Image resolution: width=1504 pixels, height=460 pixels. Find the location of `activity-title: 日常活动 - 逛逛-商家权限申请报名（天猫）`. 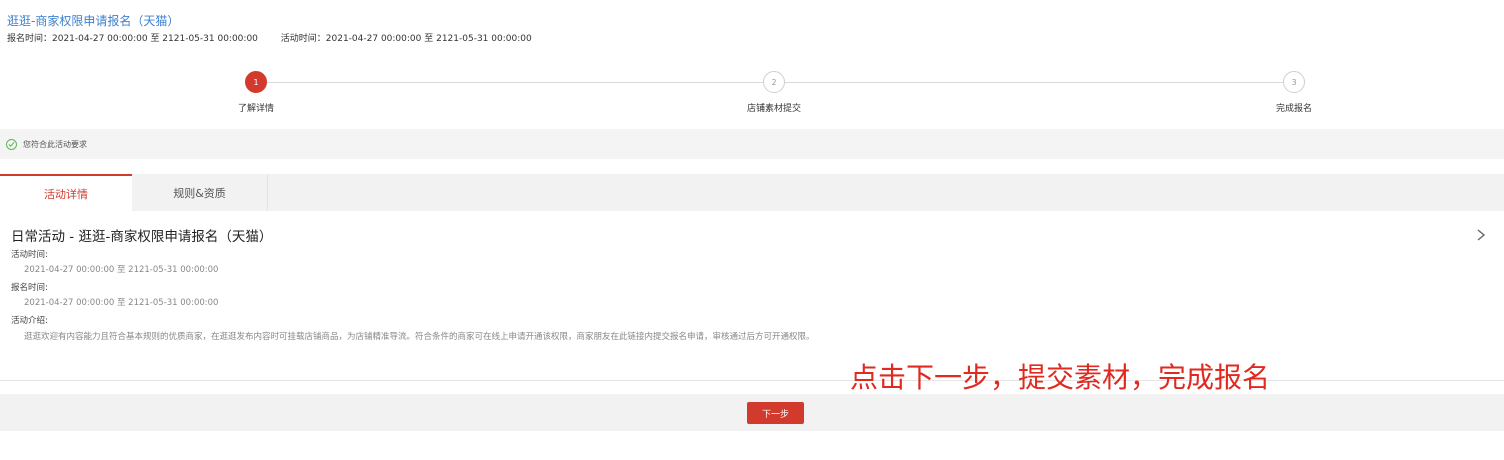

activity-title: 日常活动 - 逛逛-商家权限申请报名（天猫） is located at coordinates (142, 237).